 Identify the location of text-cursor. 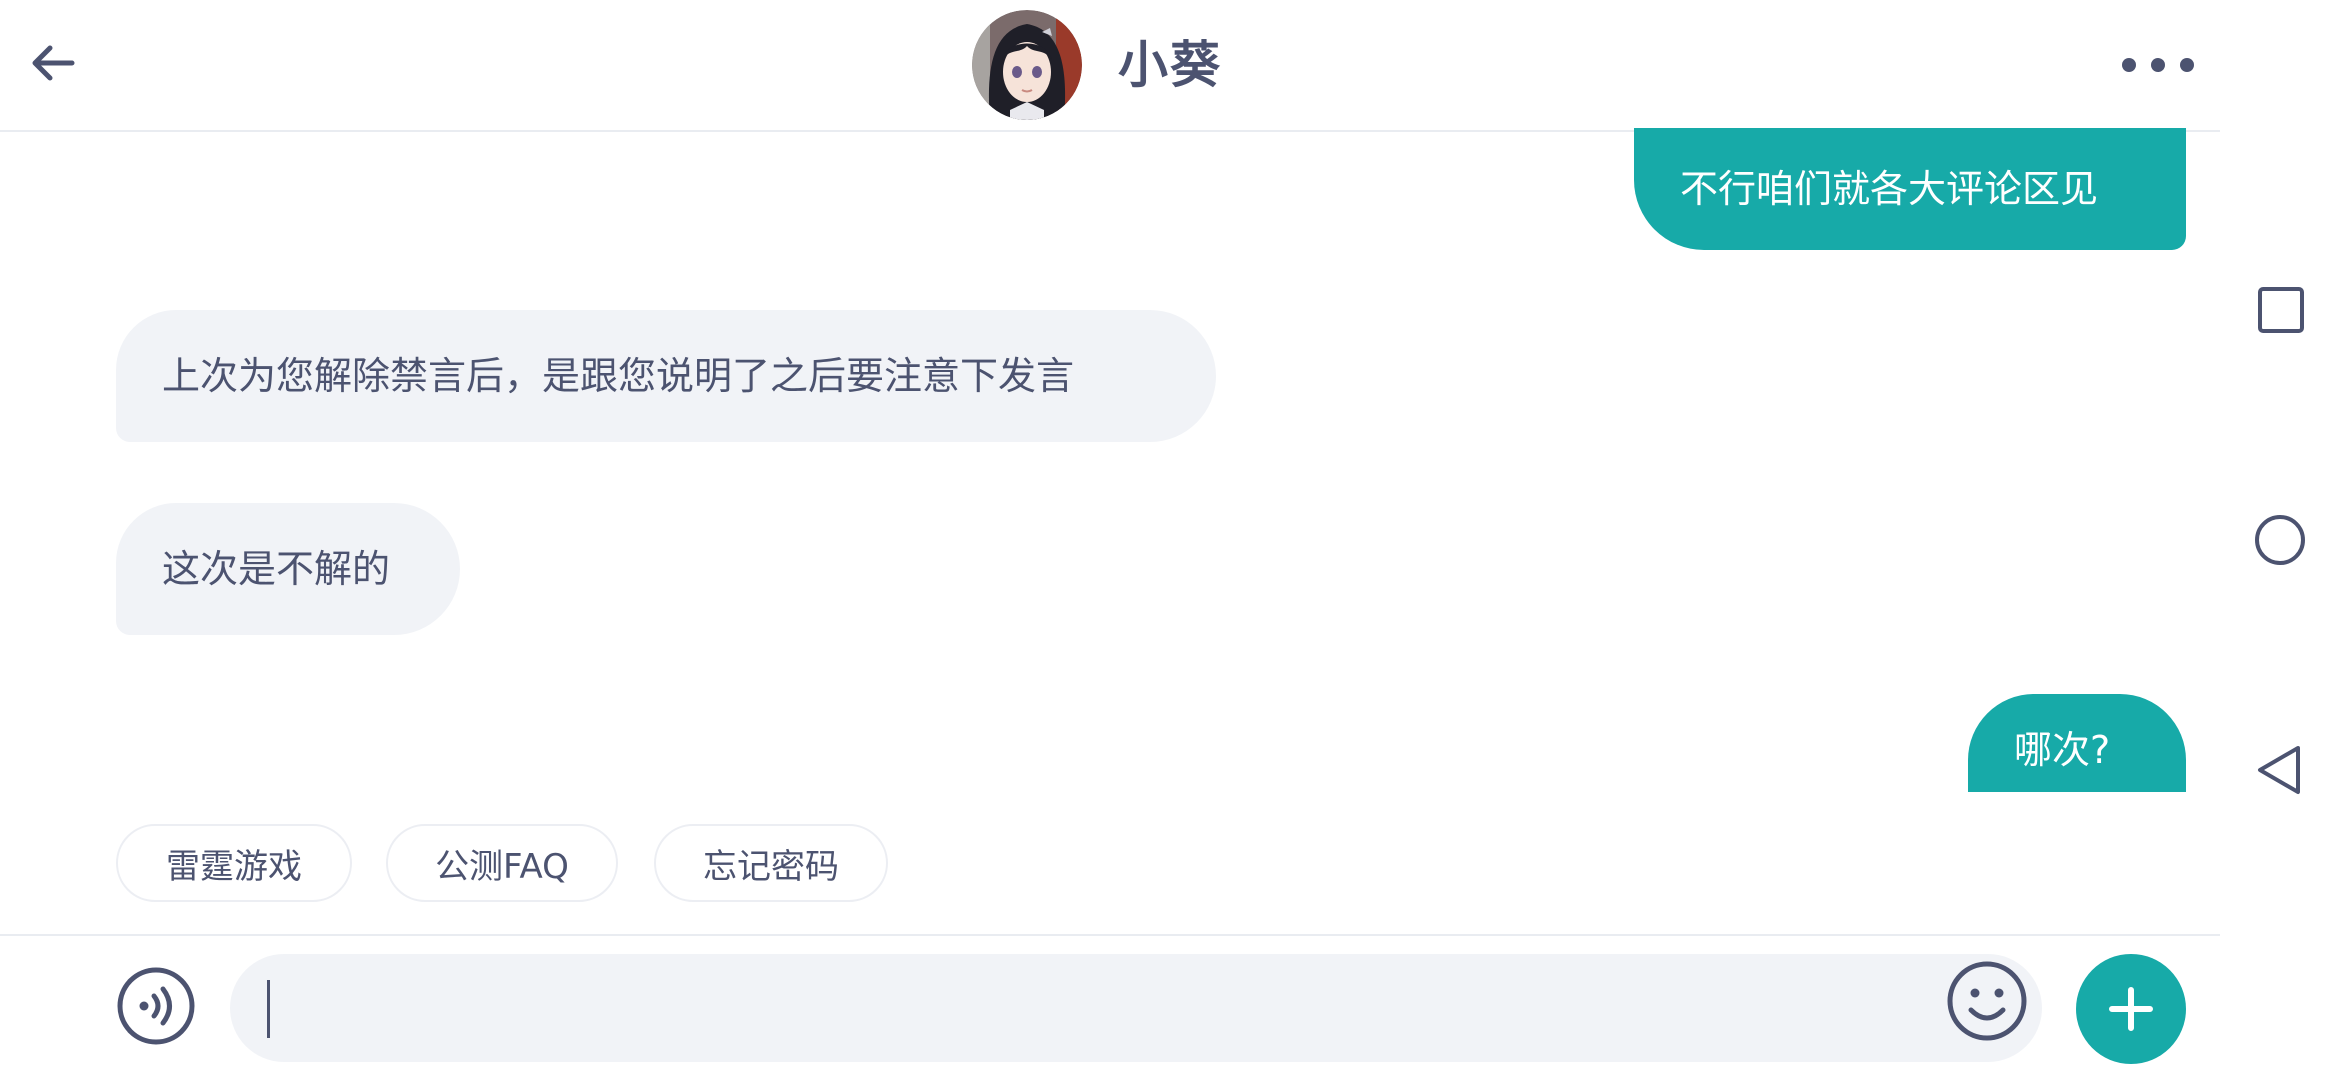
(268, 1009).